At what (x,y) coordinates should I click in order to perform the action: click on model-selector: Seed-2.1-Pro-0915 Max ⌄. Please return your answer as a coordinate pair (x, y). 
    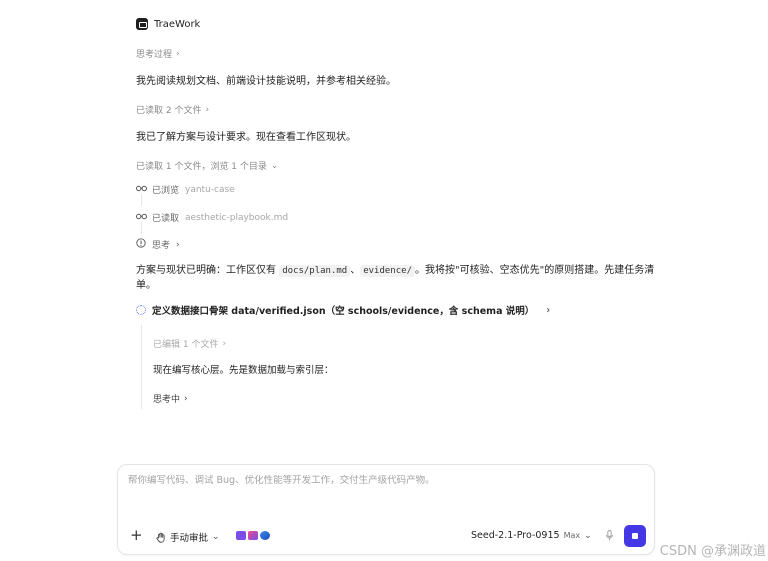
    Looking at the image, I should click on (531, 535).